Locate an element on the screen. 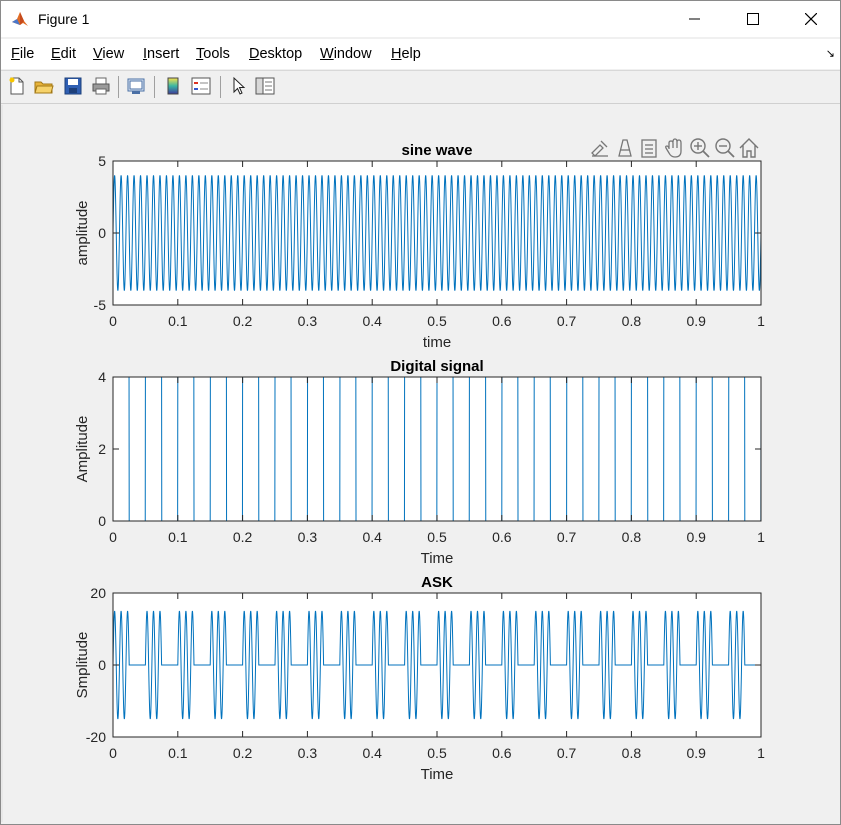  minimize-icon is located at coordinates (694, 19).